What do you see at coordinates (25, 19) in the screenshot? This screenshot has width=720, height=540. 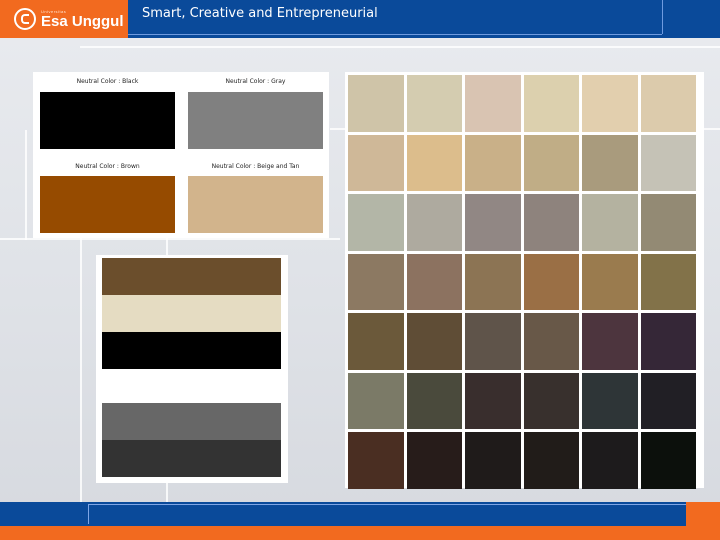 I see `logo-icon` at bounding box center [25, 19].